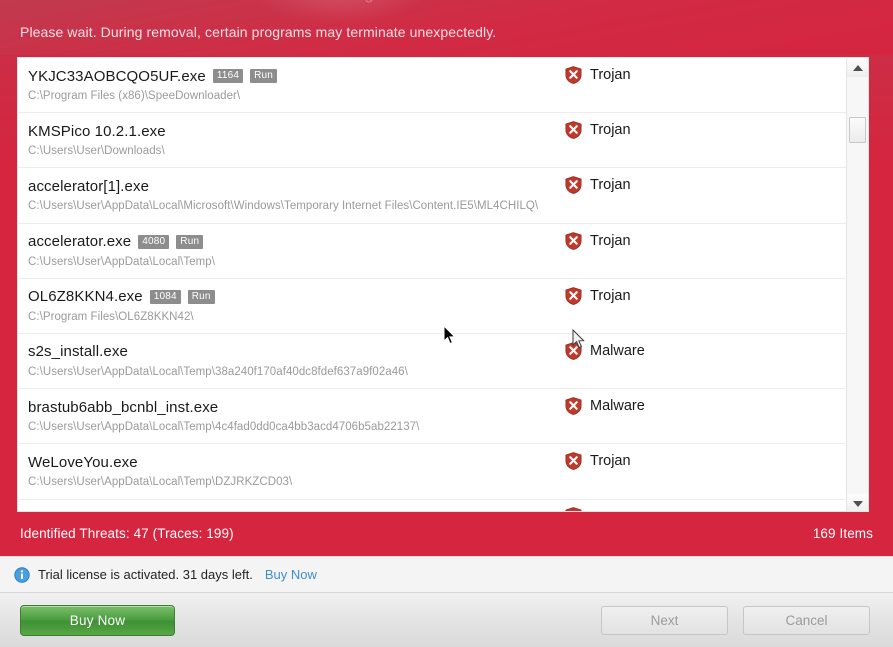 Image resolution: width=893 pixels, height=647 pixels. What do you see at coordinates (165, 296) in the screenshot?
I see `row-badge: 1084` at bounding box center [165, 296].